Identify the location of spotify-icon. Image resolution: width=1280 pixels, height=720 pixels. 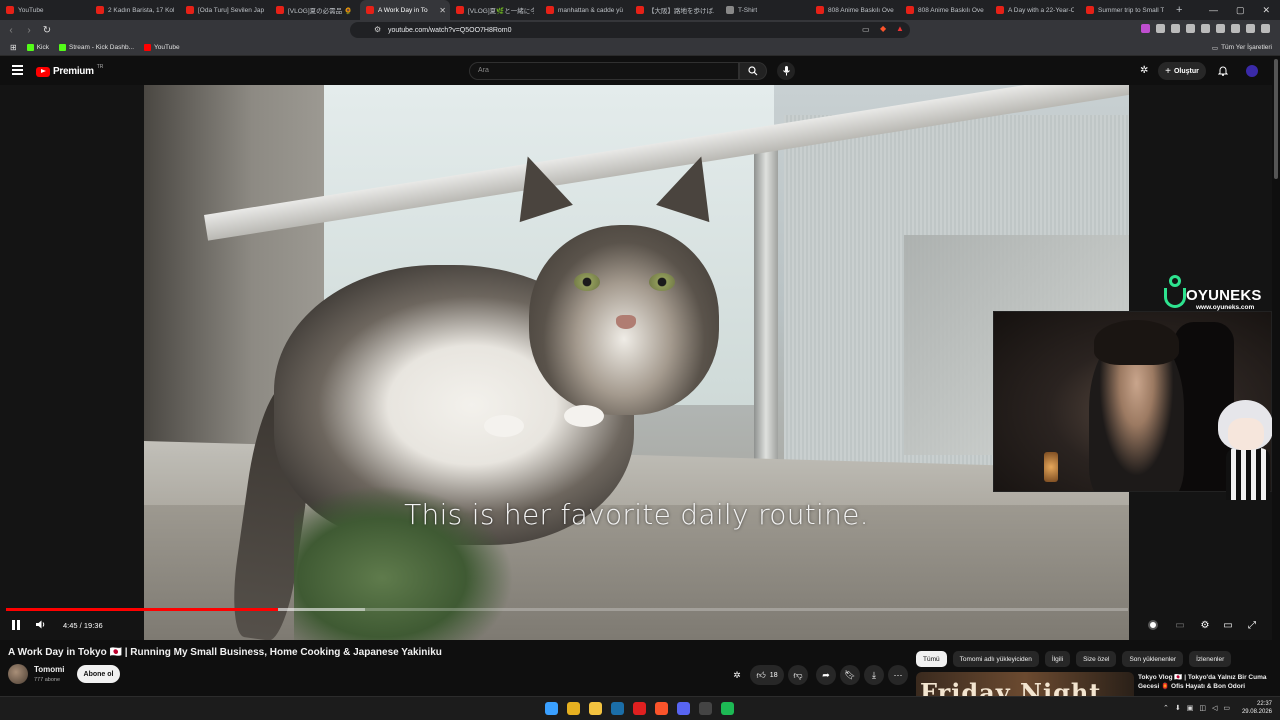
(727, 708).